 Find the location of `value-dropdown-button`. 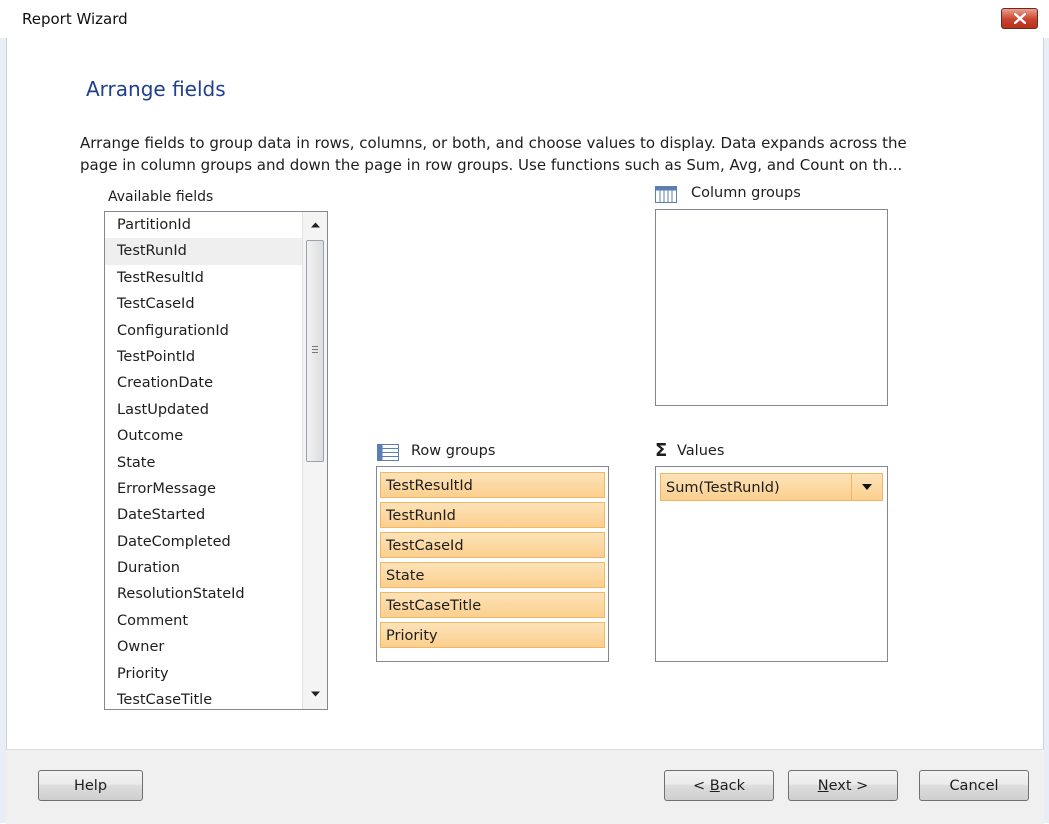

value-dropdown-button is located at coordinates (866, 487).